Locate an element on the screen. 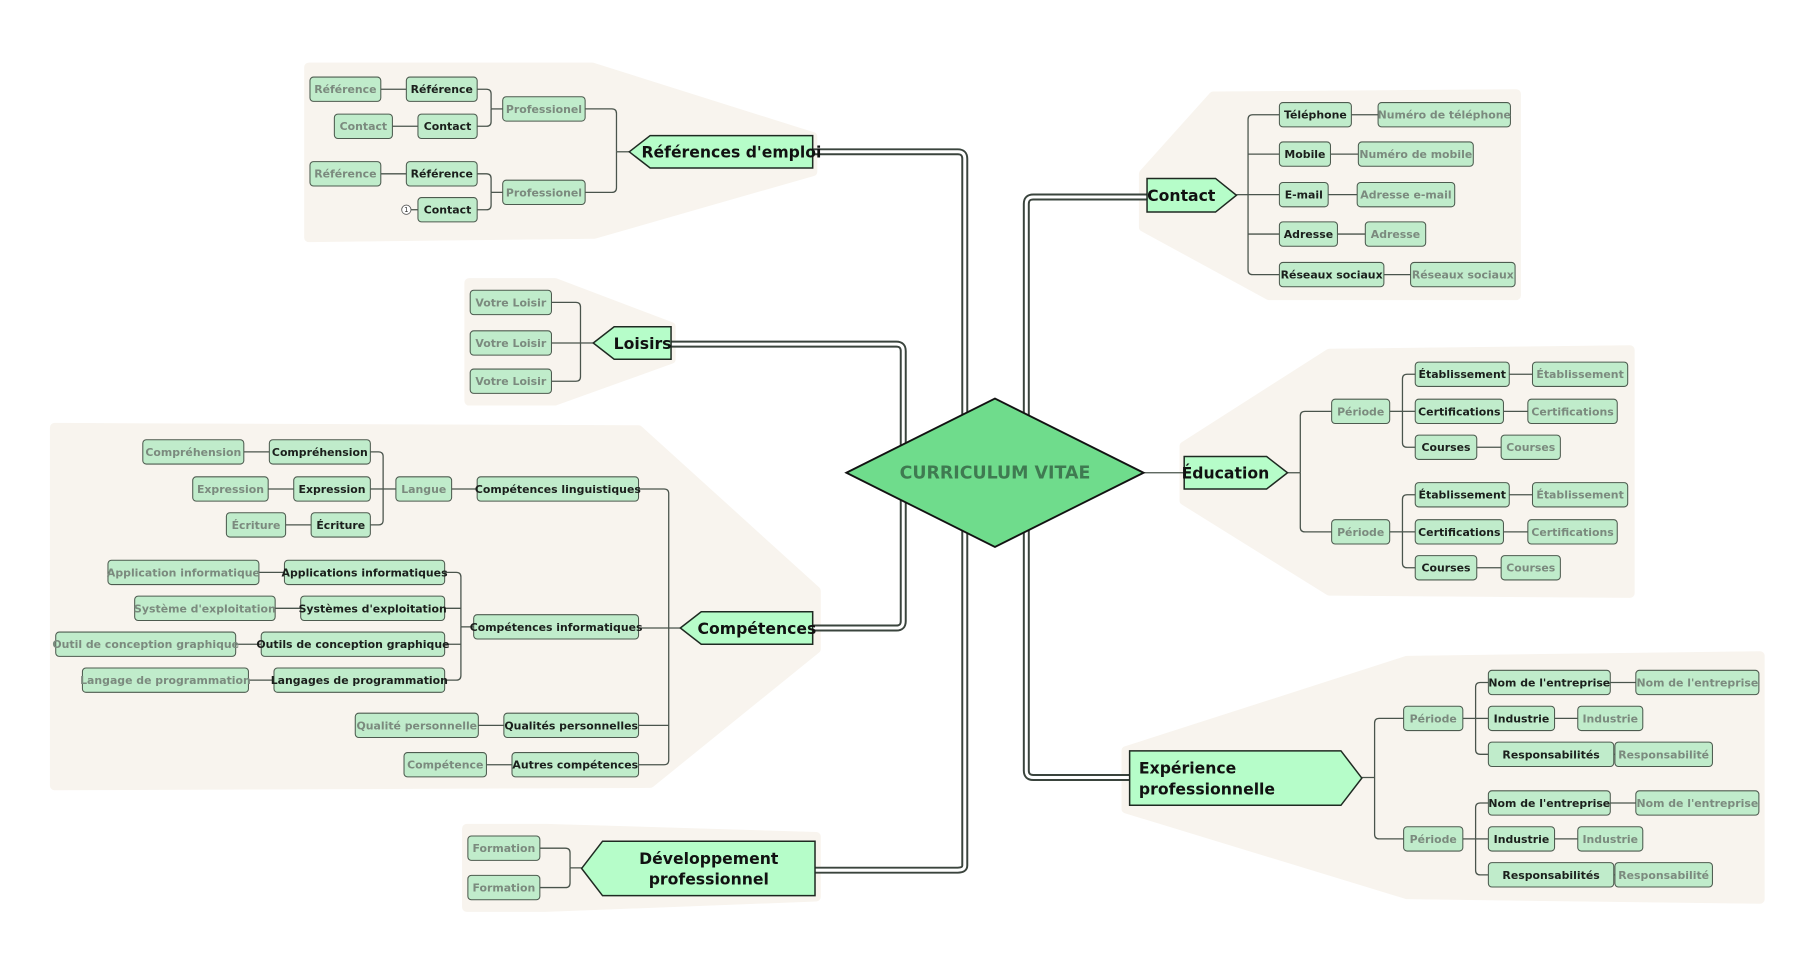 The height and width of the screenshot is (971, 1803). competence-item: Applications informatiques is located at coordinates (365, 572).